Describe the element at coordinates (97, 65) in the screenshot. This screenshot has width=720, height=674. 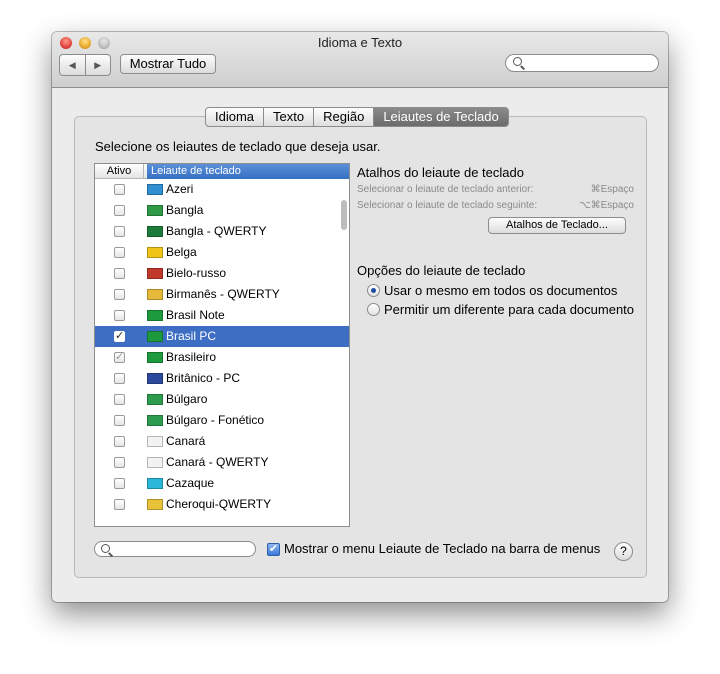
I see `forward-icon: ▶` at that location.